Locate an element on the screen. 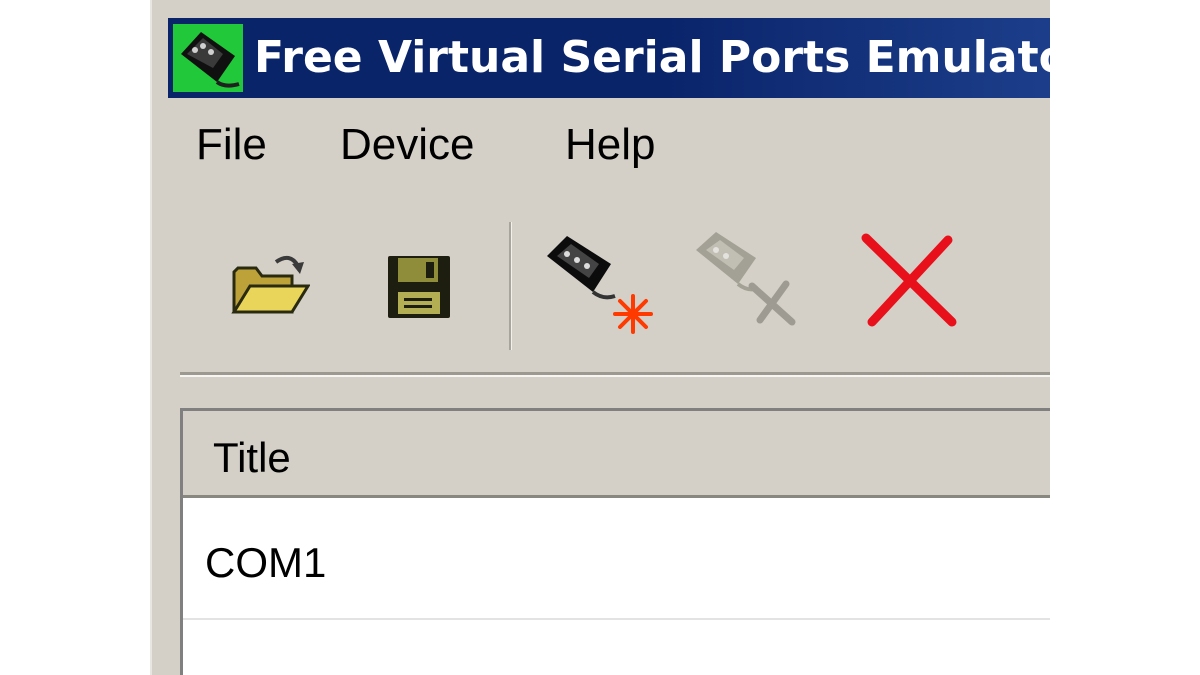 The height and width of the screenshot is (675, 1200). new-device-button is located at coordinates (603, 282).